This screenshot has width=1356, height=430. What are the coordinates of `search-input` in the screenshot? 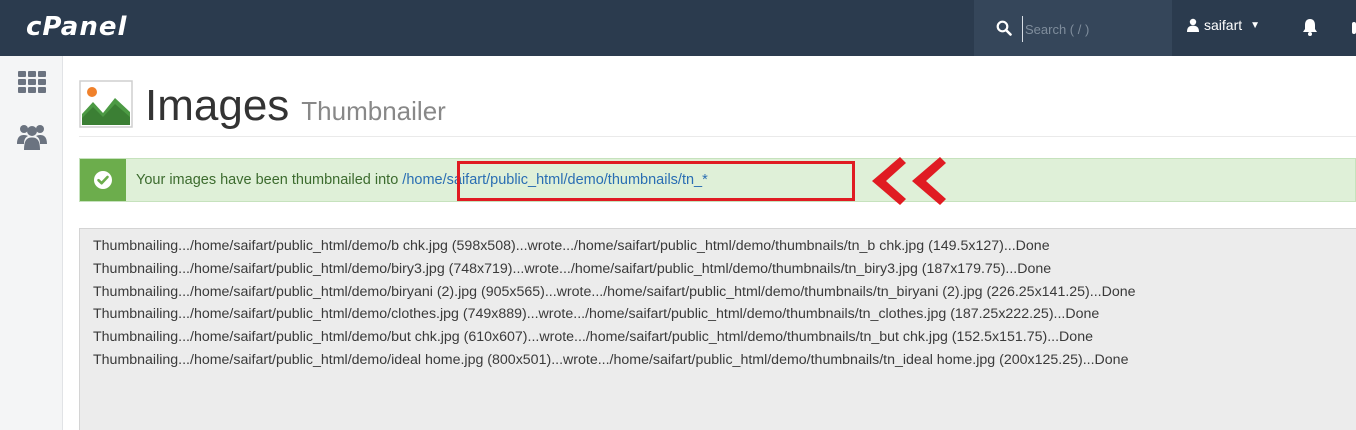 It's located at (1094, 29).